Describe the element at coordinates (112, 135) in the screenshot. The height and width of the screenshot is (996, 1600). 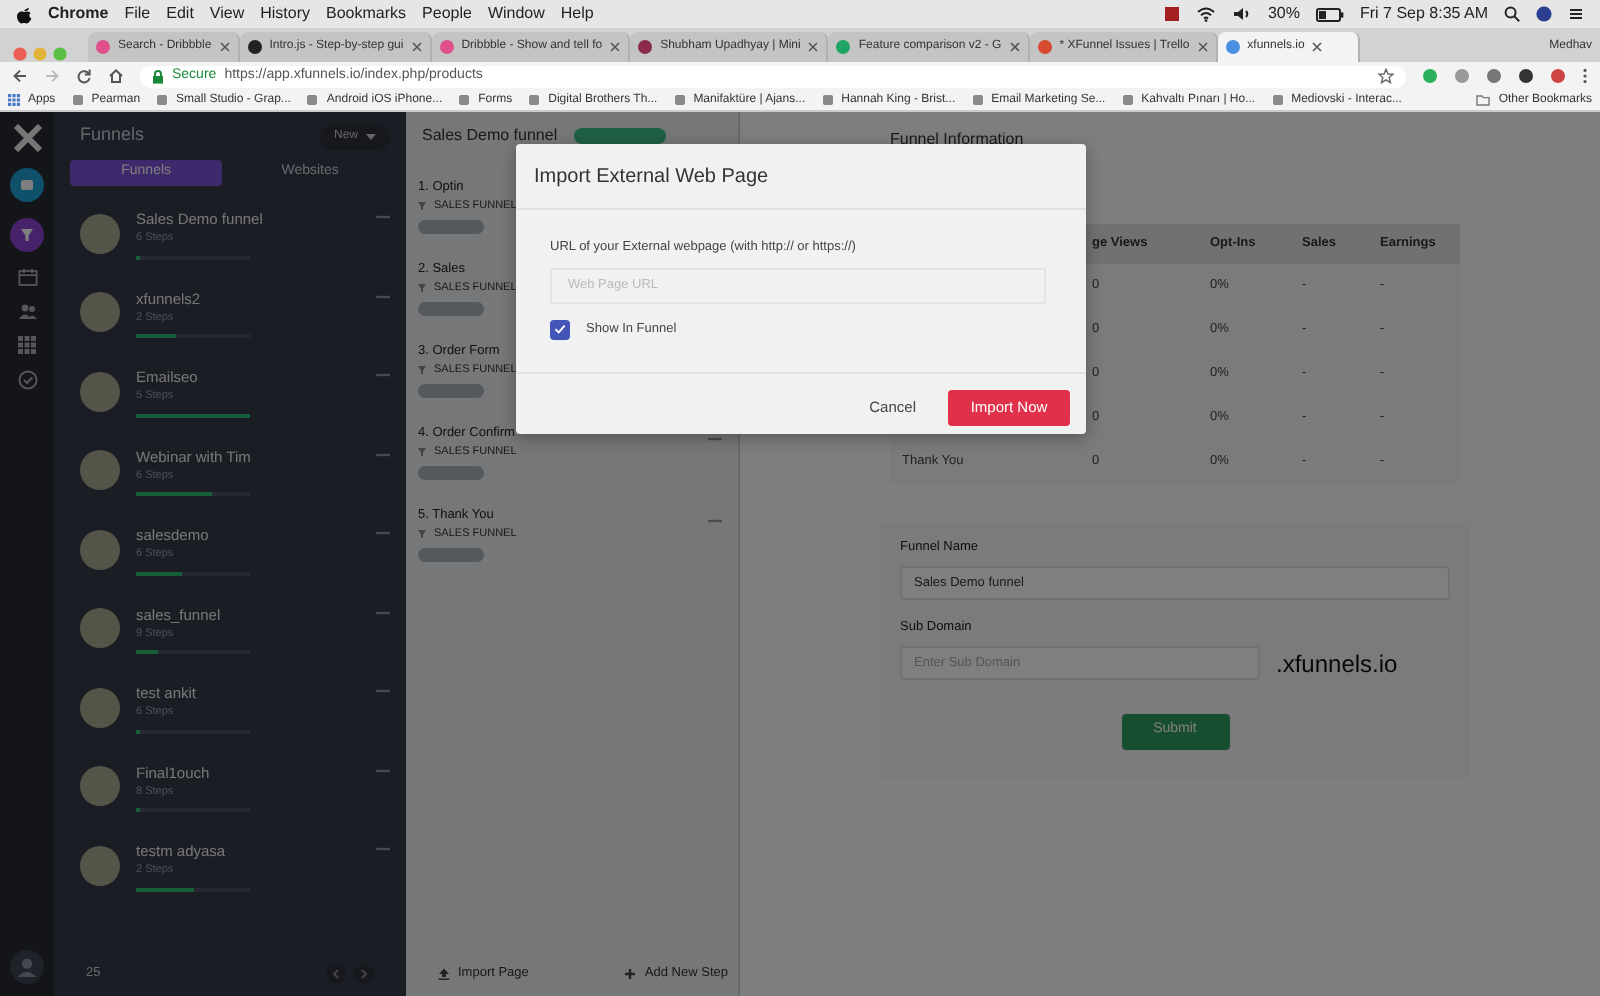
I see `sidebar-title: Funnels` at that location.